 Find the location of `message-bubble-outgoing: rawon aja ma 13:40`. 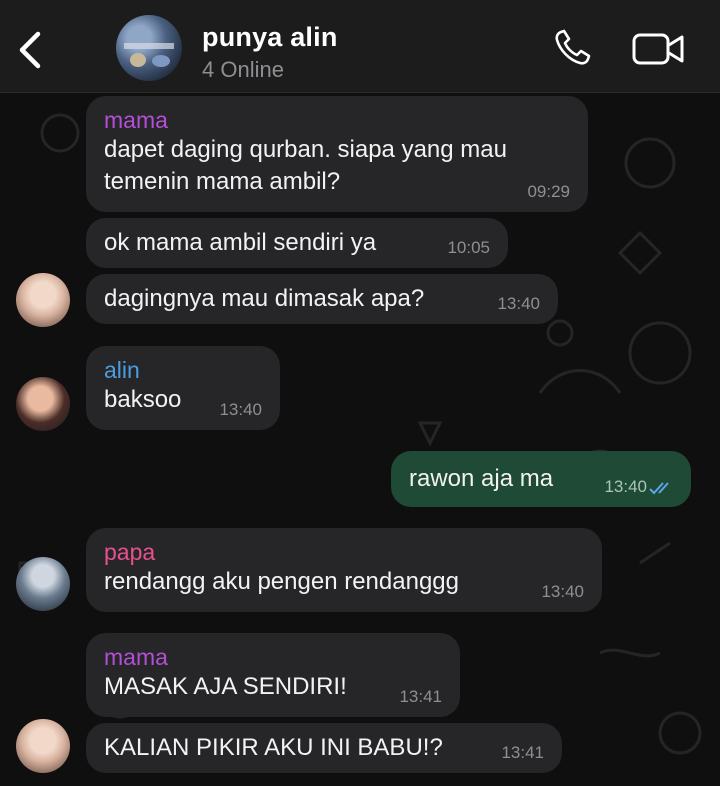

message-bubble-outgoing: rawon aja ma 13:40 is located at coordinates (541, 479).